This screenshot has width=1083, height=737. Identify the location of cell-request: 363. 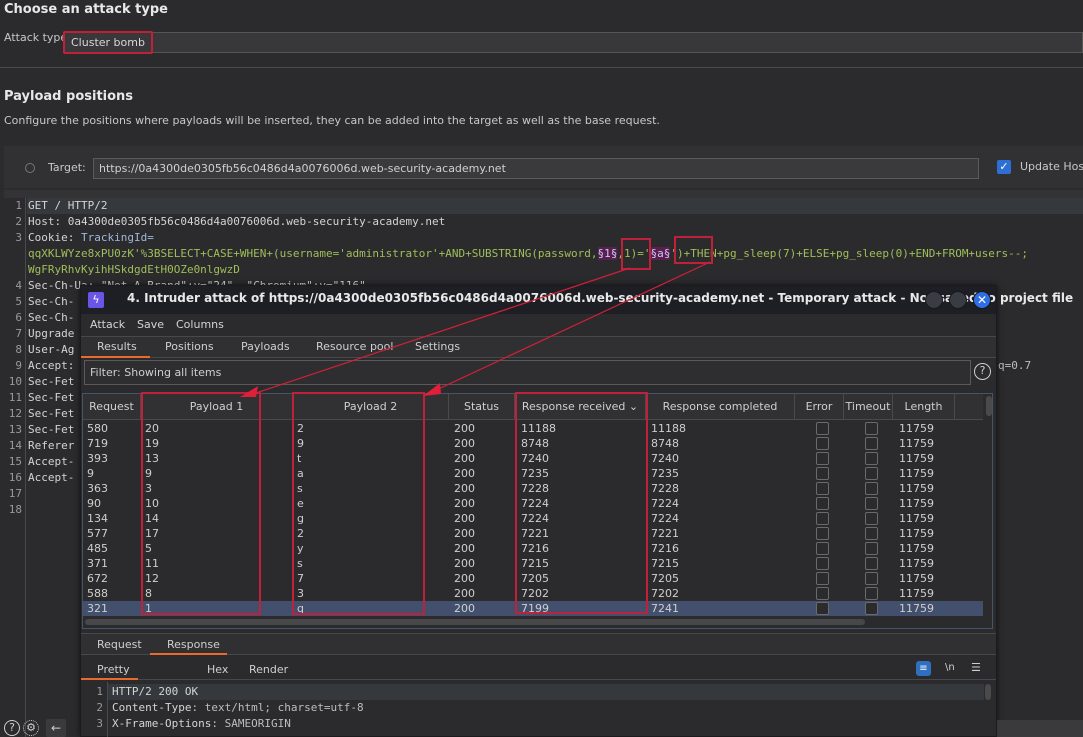
(97, 488).